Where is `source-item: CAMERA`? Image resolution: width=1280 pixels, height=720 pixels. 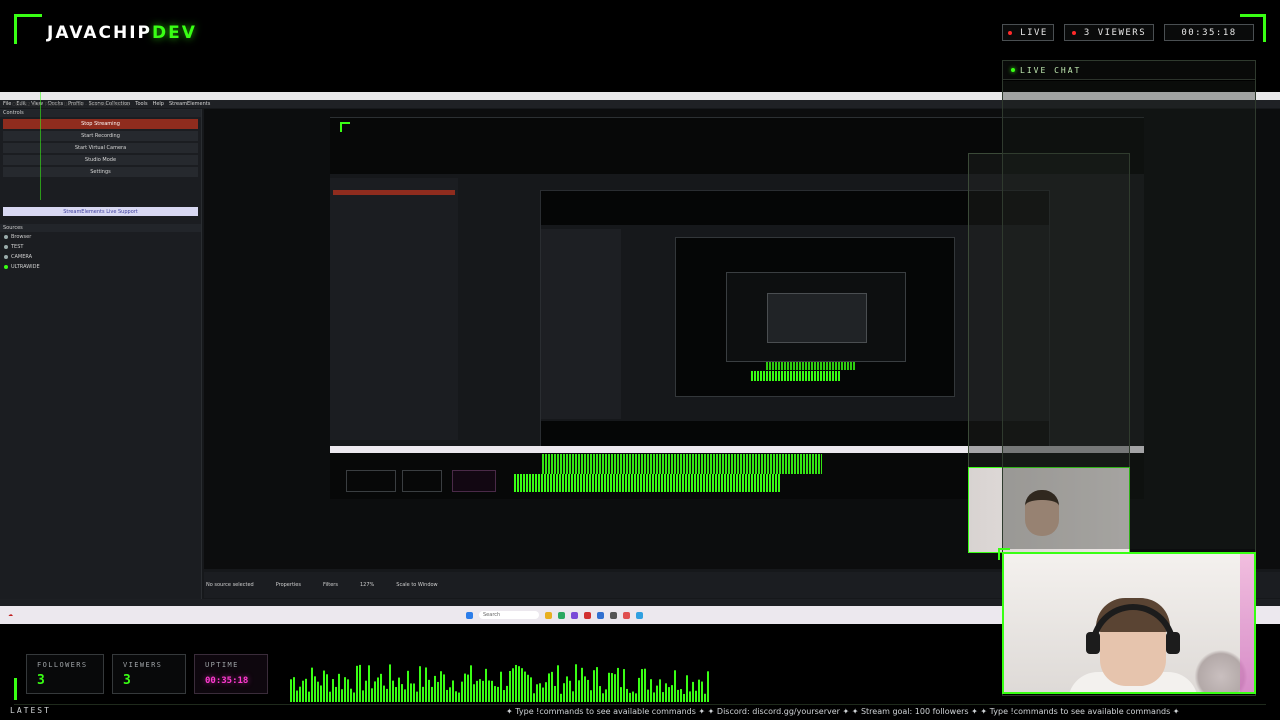 source-item: CAMERA is located at coordinates (100, 257).